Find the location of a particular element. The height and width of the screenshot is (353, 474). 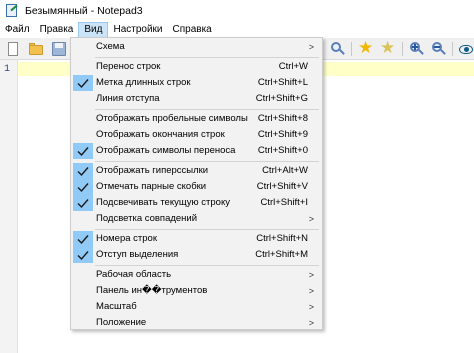

menu-item-show-line-endings: Отображать окончания строк Ctrl+Shift+9 is located at coordinates (196, 135).